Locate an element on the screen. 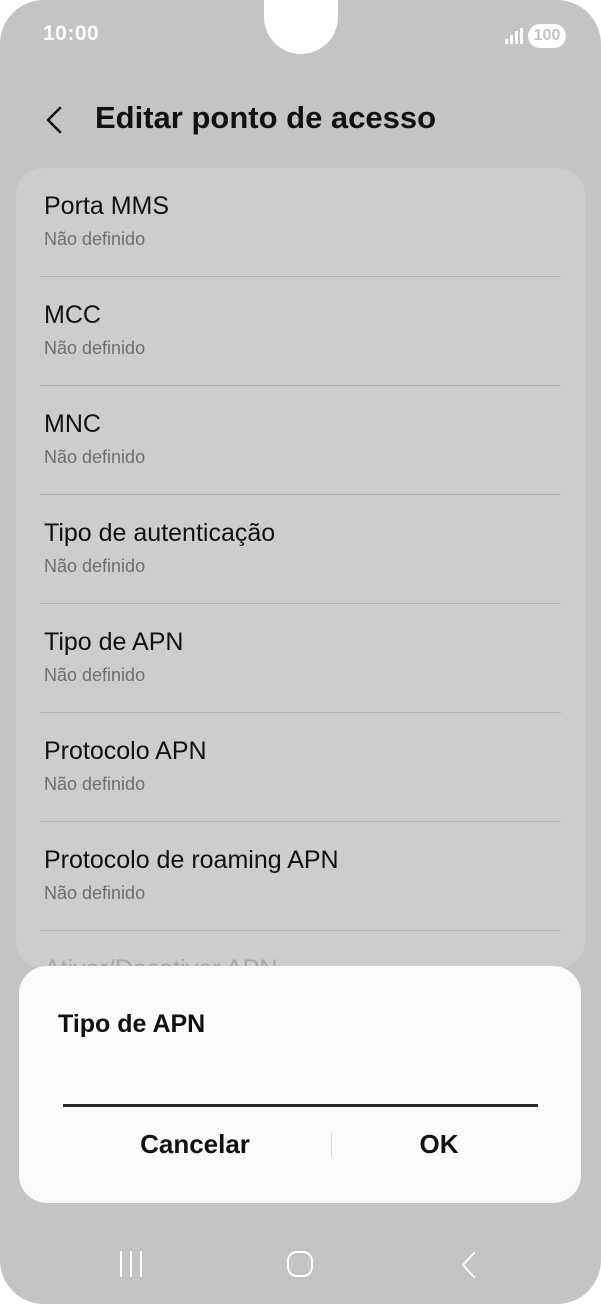 This screenshot has width=601, height=1304. setting-row-porta-mms: Porta MMS Não definido is located at coordinates (300, 222).